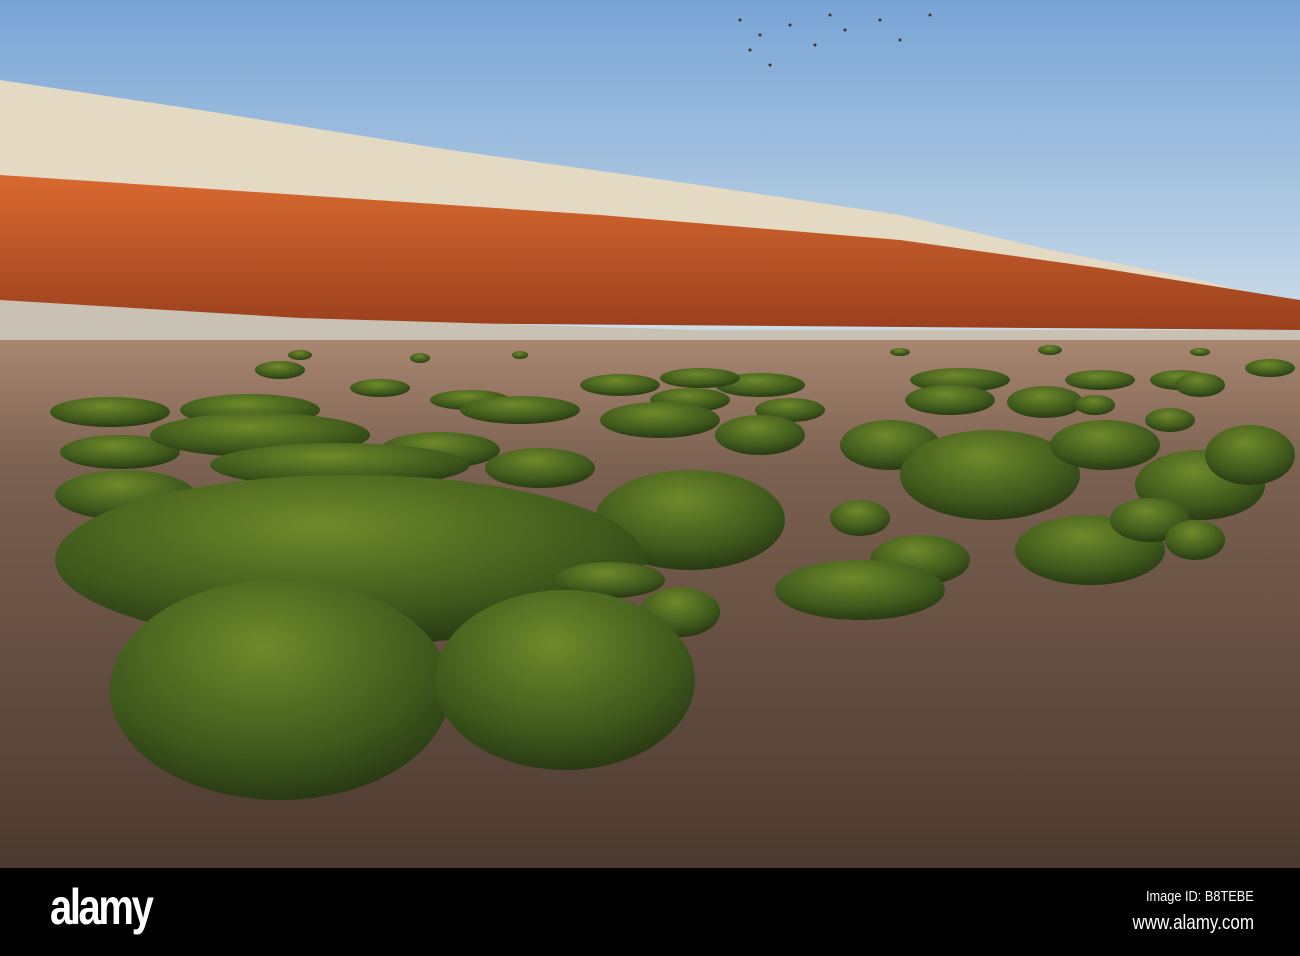  Describe the element at coordinates (102, 907) in the screenshot. I see `alamy-logo: alamy` at that location.